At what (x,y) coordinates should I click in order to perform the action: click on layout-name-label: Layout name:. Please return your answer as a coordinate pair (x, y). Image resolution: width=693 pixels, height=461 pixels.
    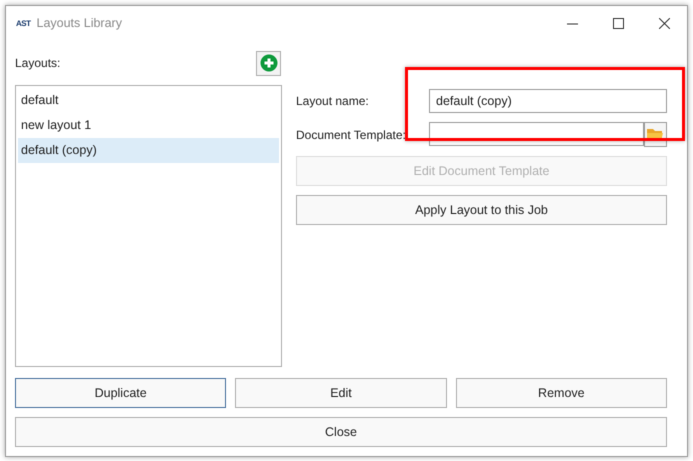
    Looking at the image, I should click on (332, 101).